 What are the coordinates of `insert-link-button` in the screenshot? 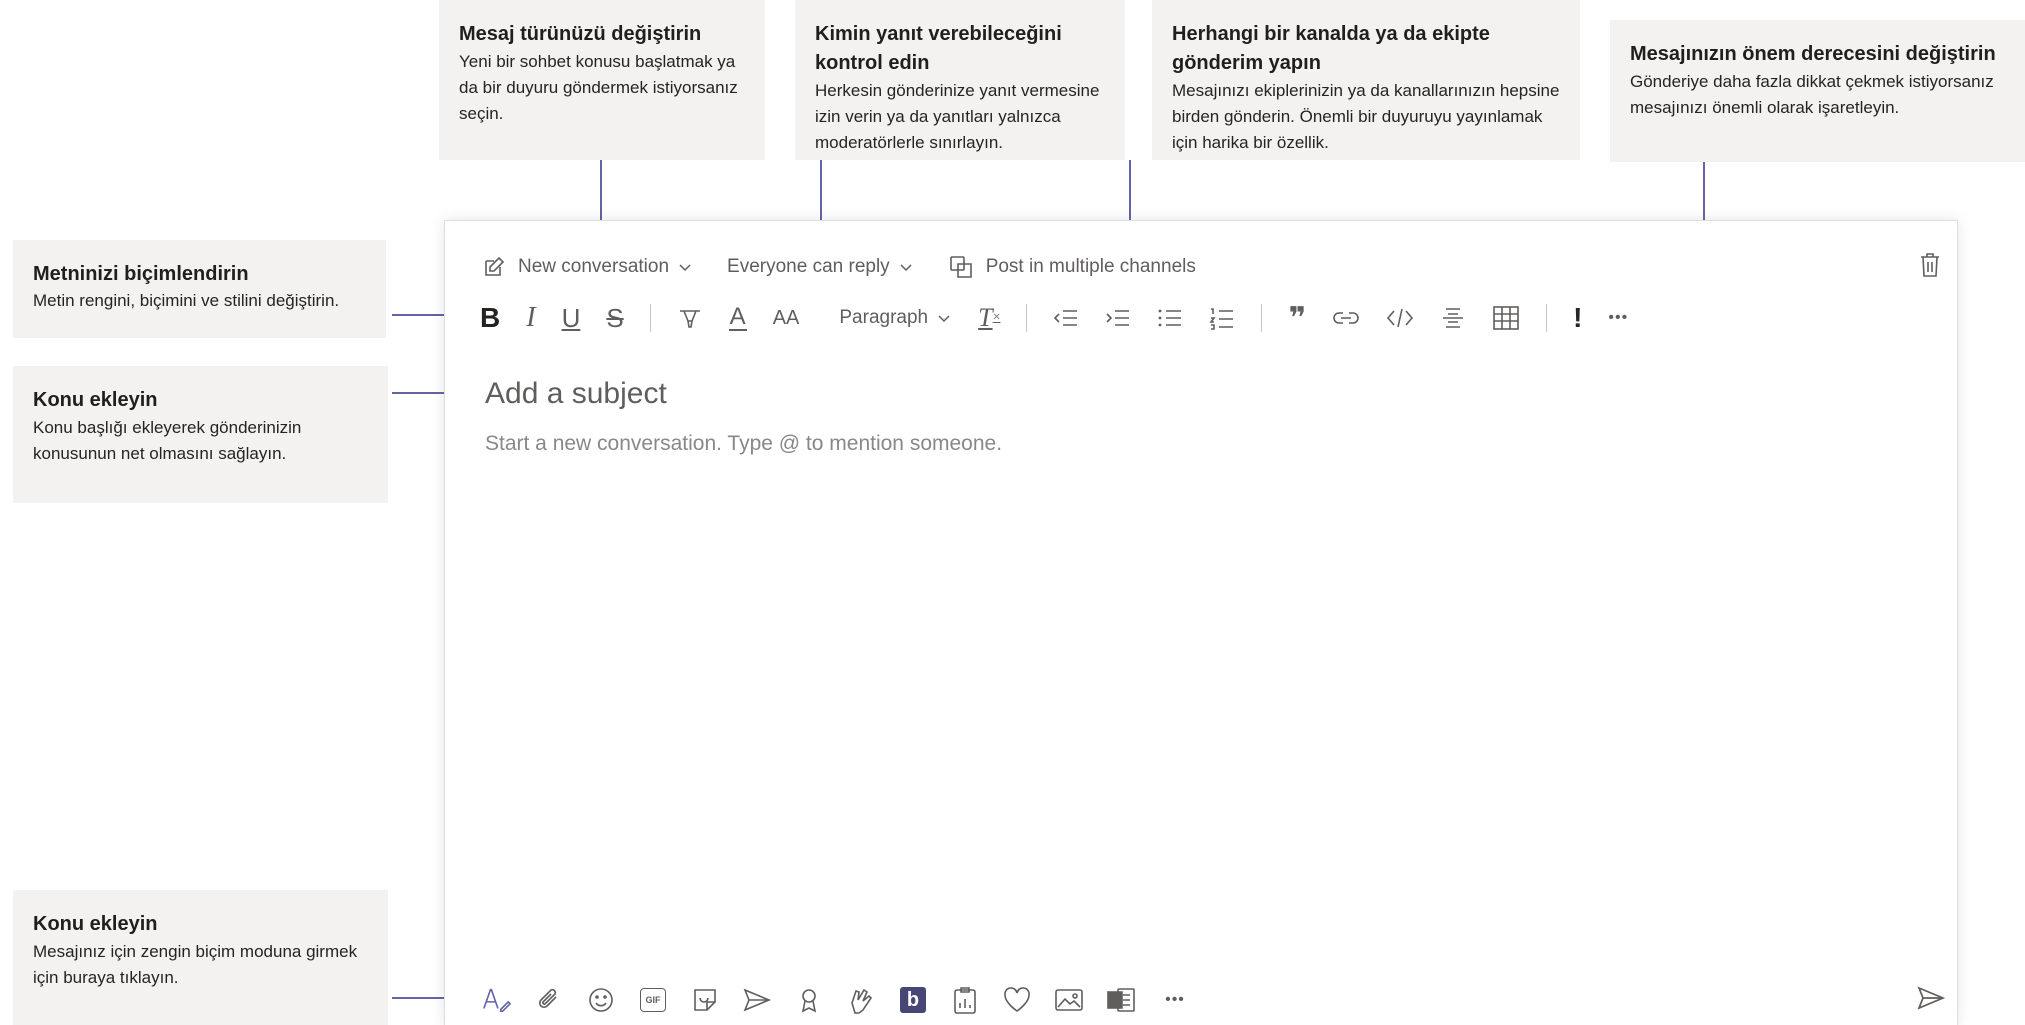 It's located at (1346, 318).